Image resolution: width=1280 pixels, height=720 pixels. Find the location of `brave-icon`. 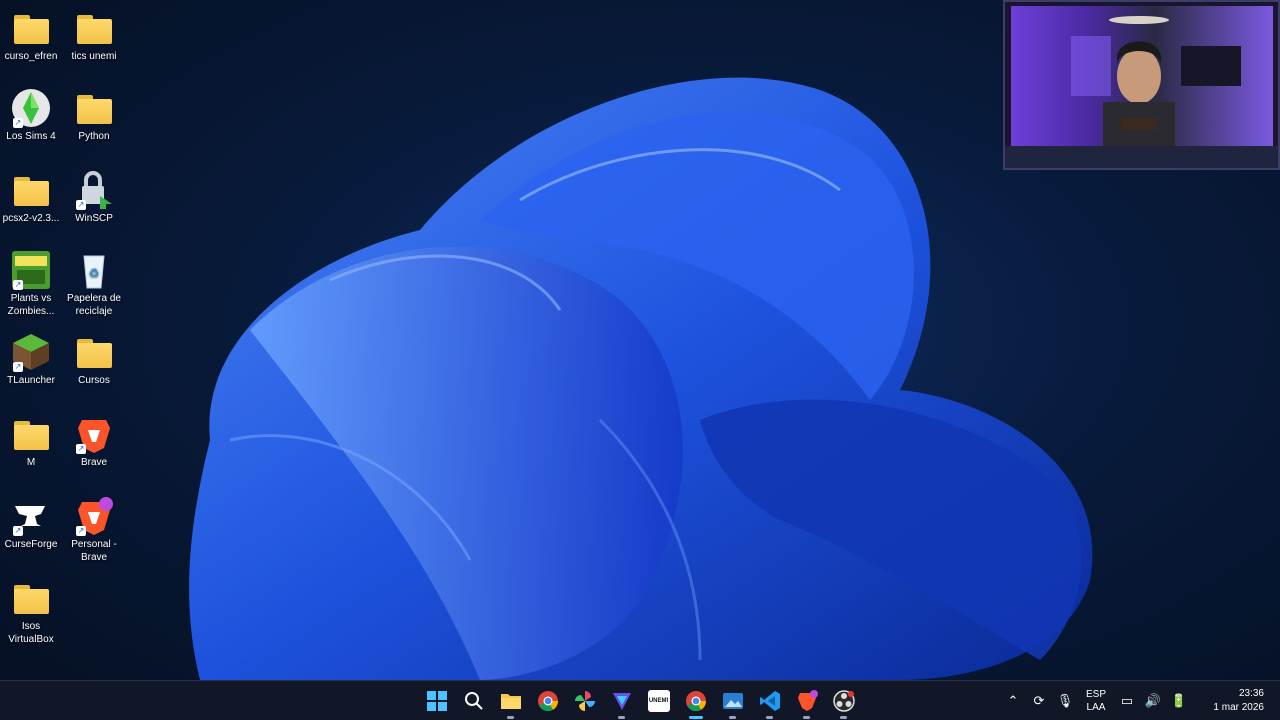

brave-icon is located at coordinates (807, 701).